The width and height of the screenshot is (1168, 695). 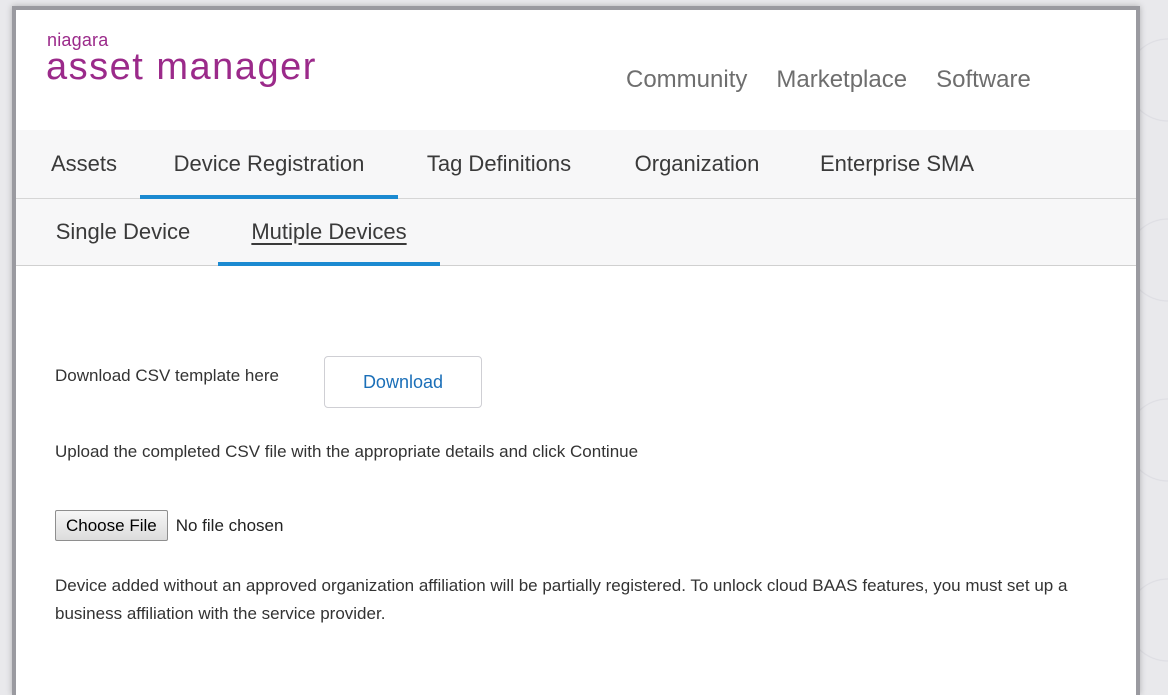 I want to click on tab-tag-definitions: Tag Definitions, so click(x=499, y=164).